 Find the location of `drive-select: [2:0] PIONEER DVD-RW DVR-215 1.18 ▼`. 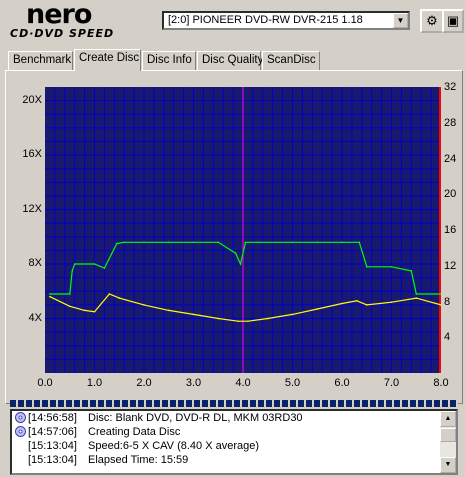

drive-select: [2:0] PIONEER DVD-RW DVR-215 1.18 ▼ is located at coordinates (286, 20).